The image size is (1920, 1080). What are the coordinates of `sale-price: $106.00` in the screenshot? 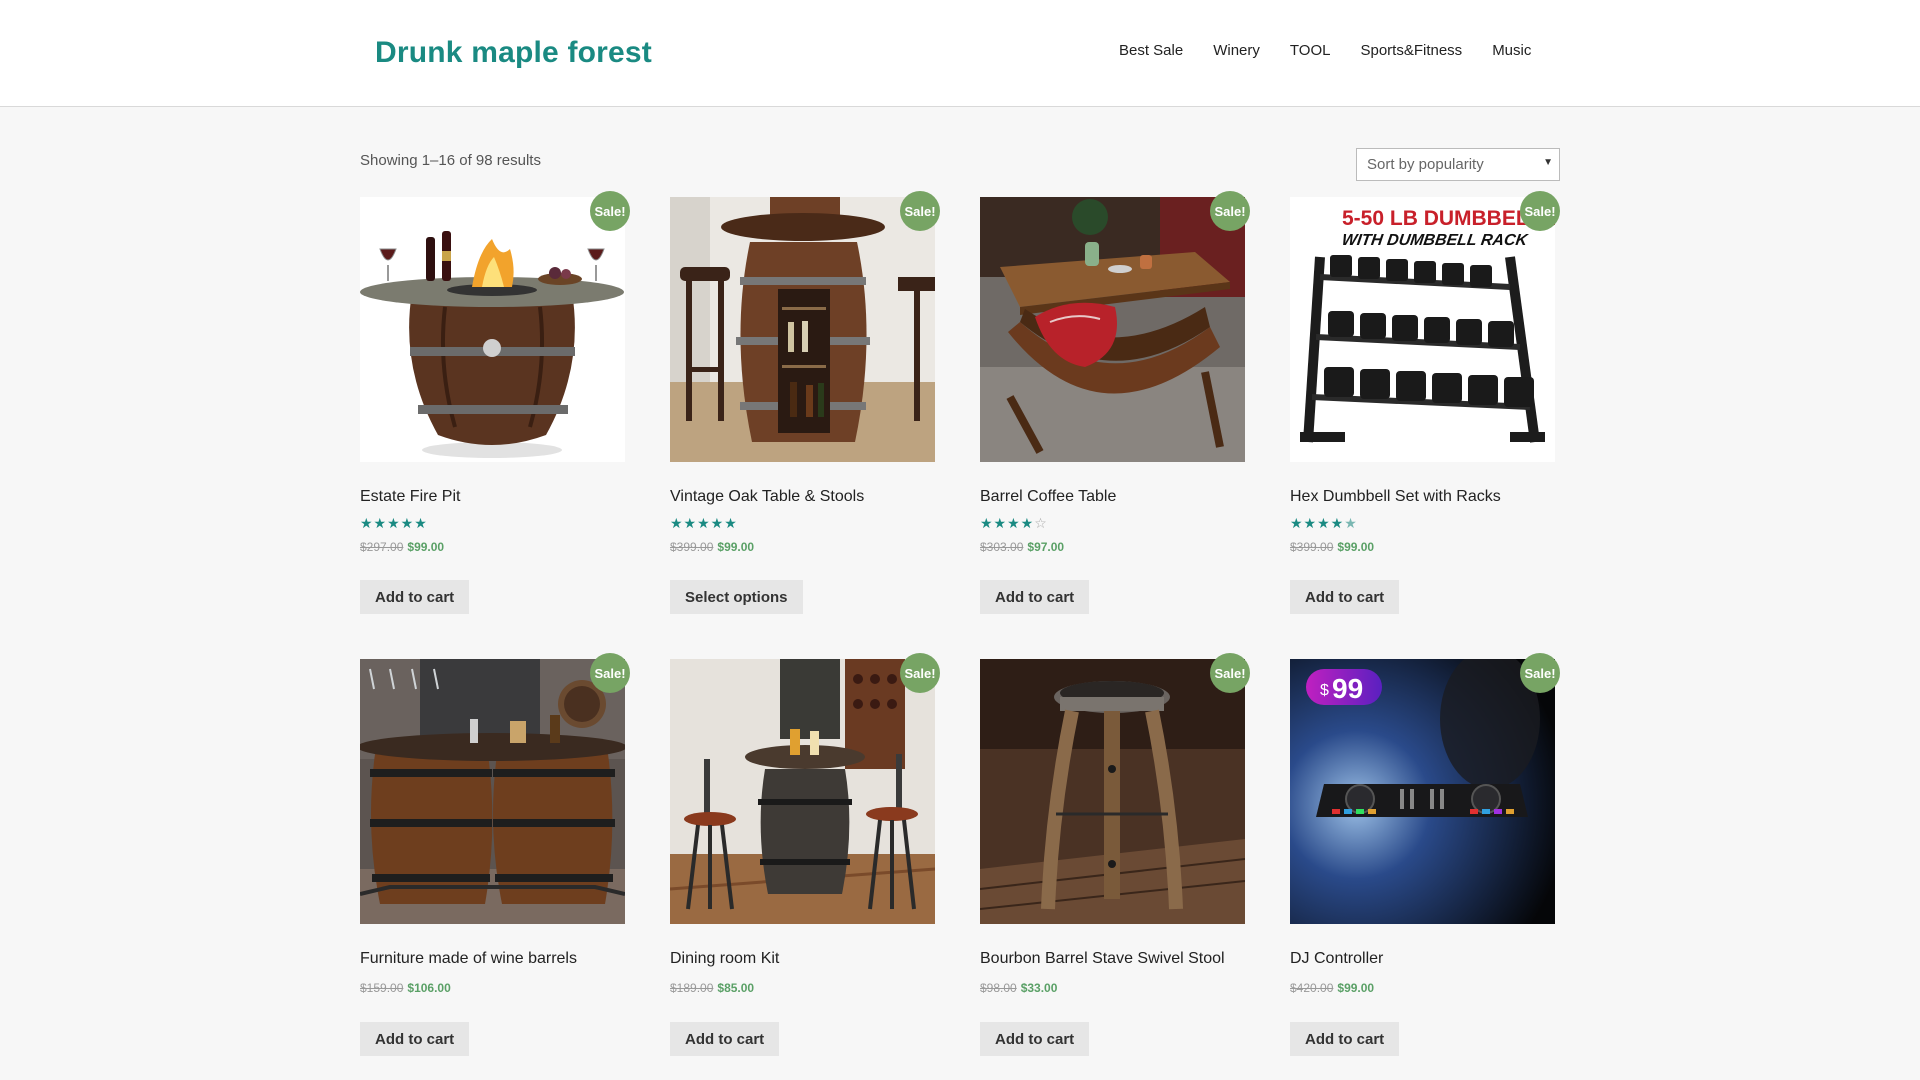 It's located at (429, 988).